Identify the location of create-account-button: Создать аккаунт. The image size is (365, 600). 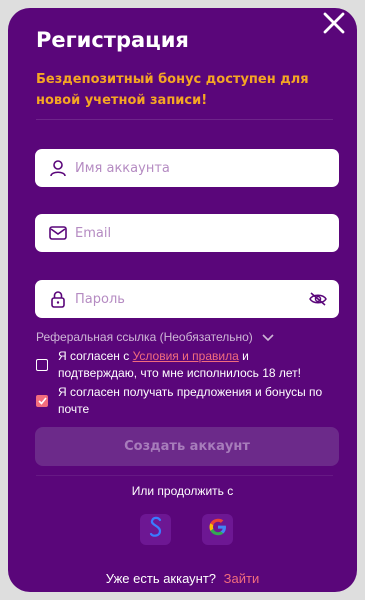
(187, 446).